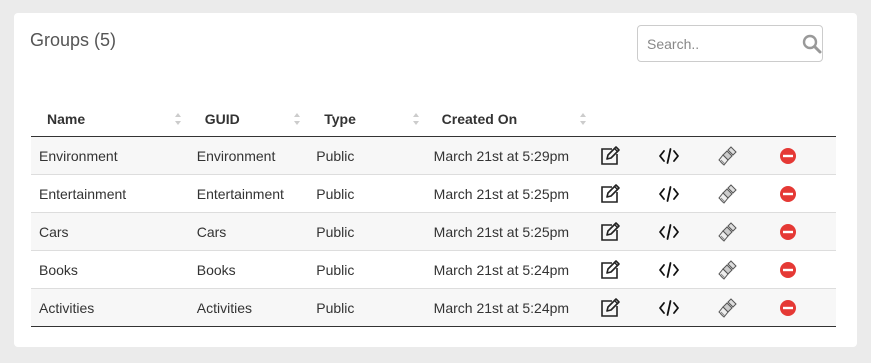 Image resolution: width=871 pixels, height=363 pixels. What do you see at coordinates (256, 193) in the screenshot?
I see `group-guid: Entertainment` at bounding box center [256, 193].